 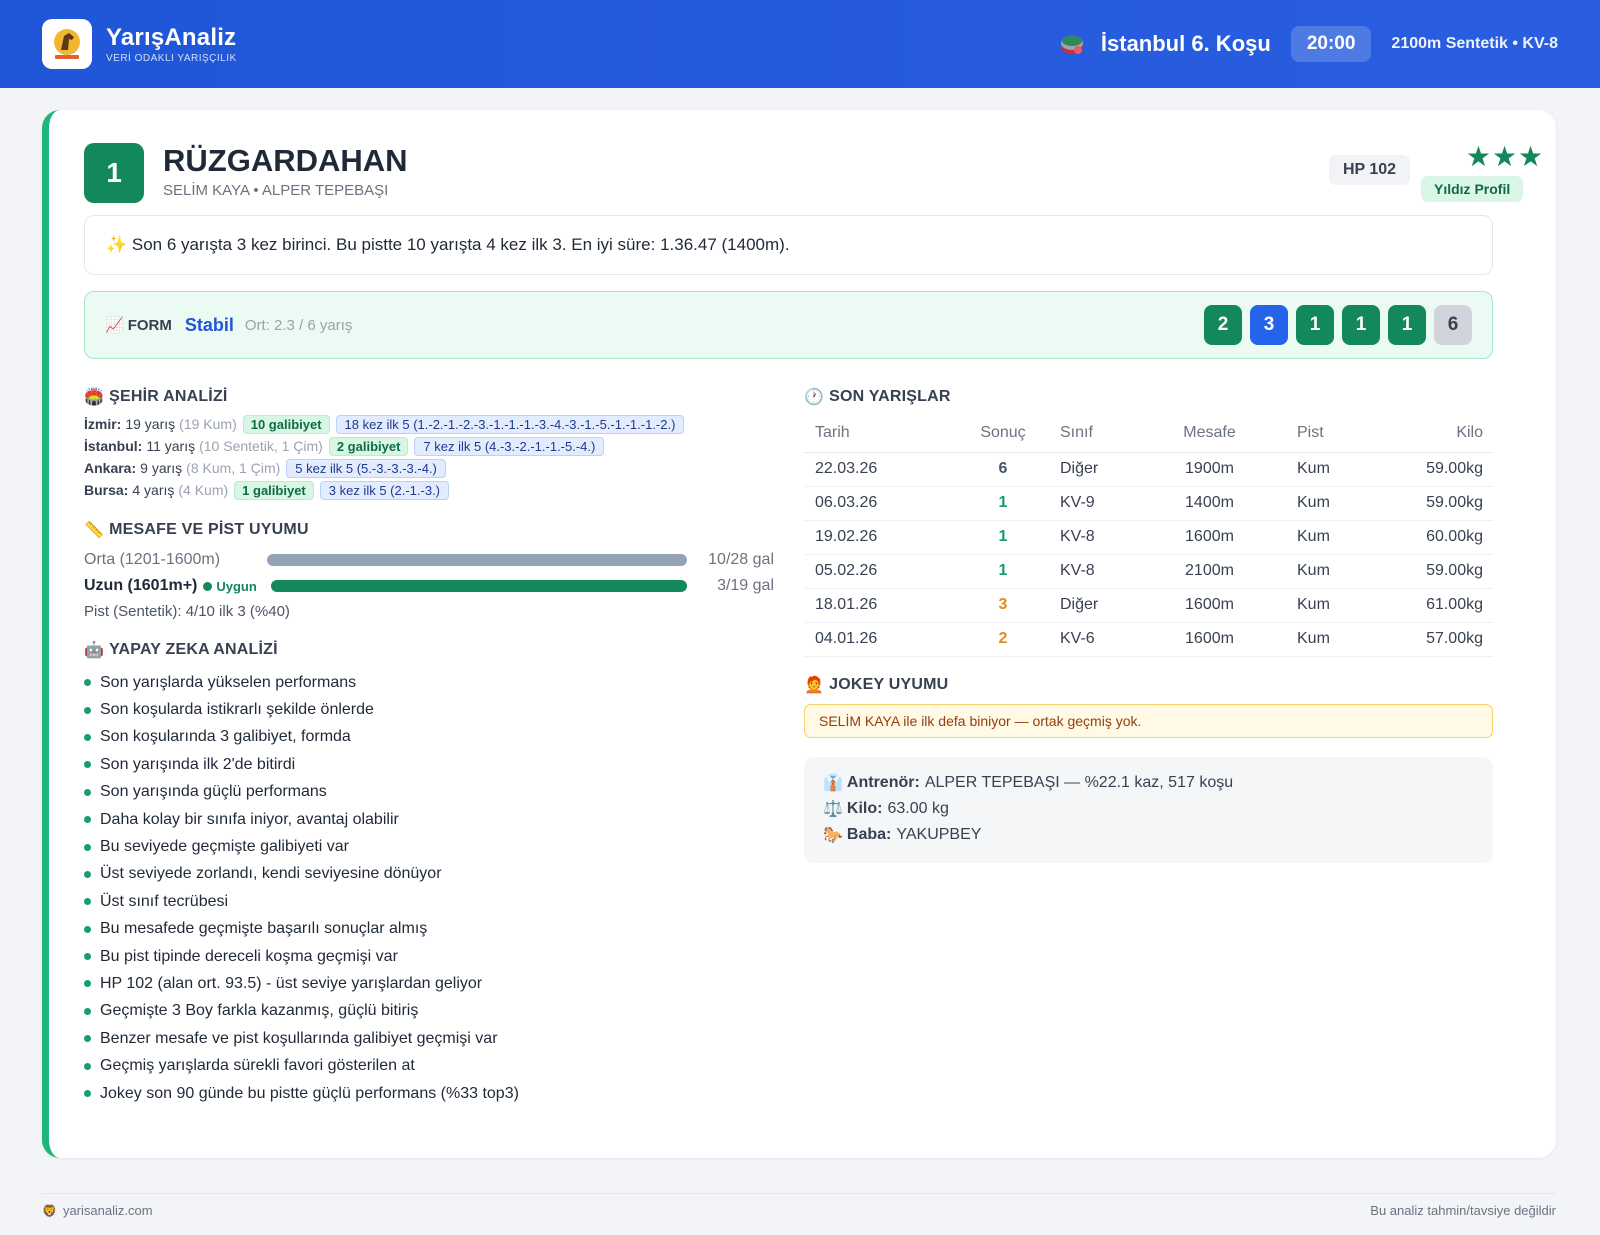 What do you see at coordinates (864, 808) in the screenshot?
I see `kilo-label: Kilo:` at bounding box center [864, 808].